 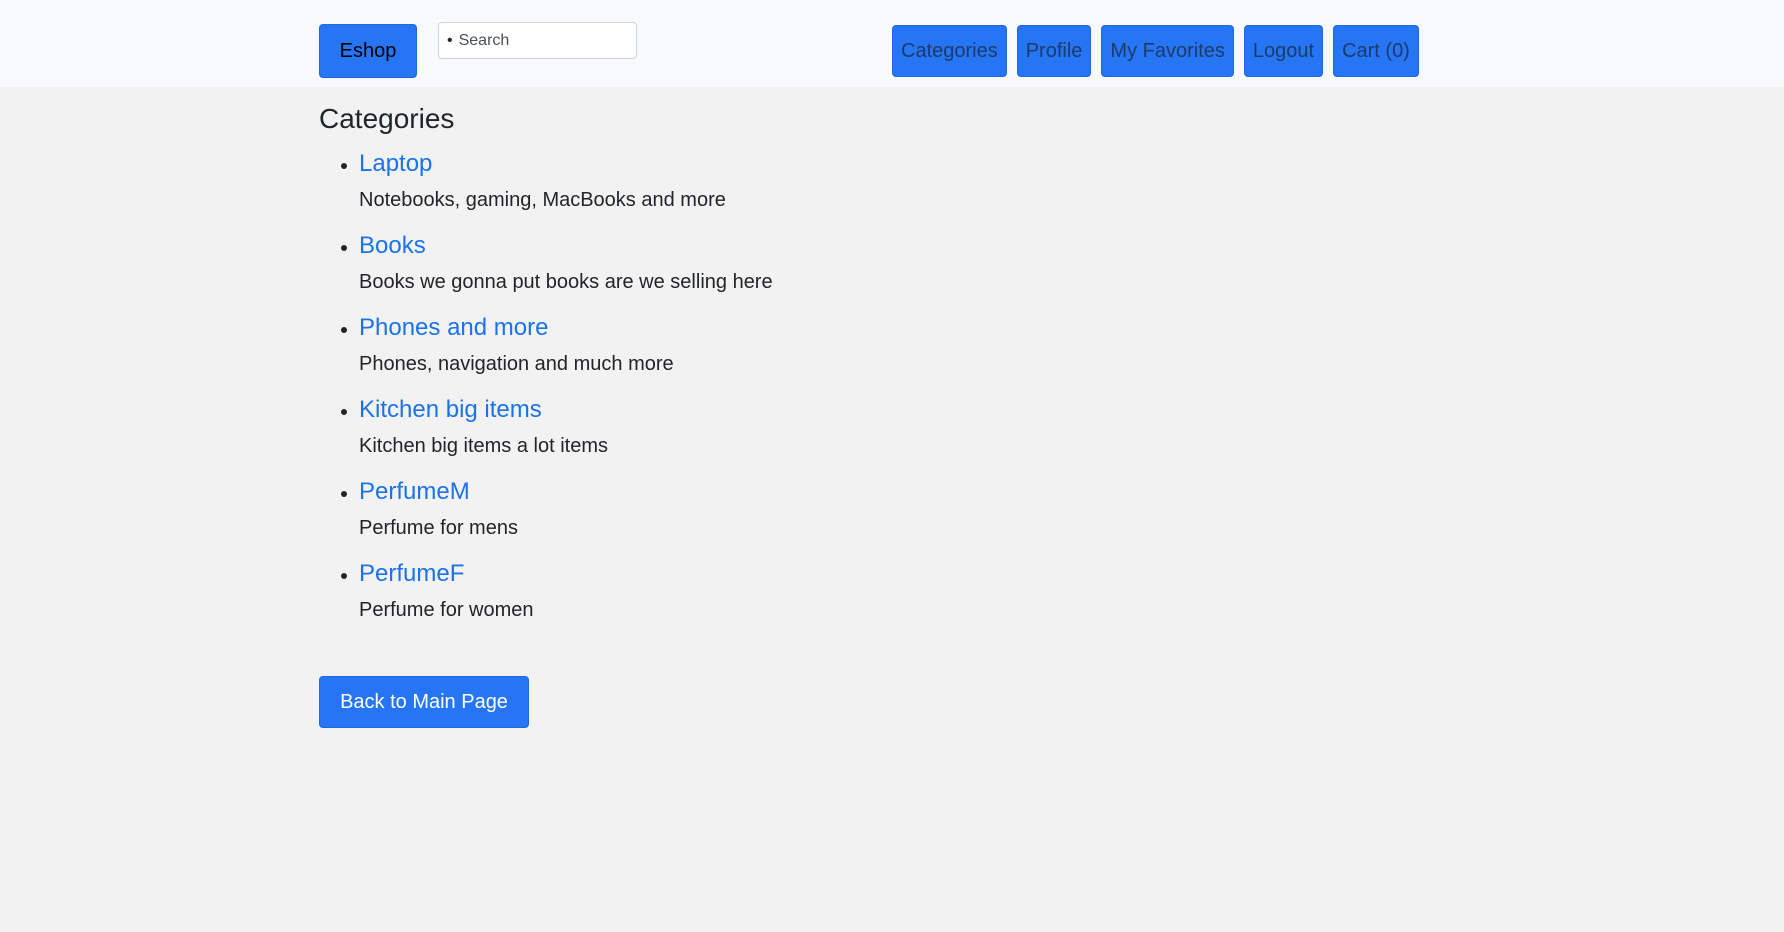 I want to click on category-description: Phones, navigation and much more, so click(x=516, y=364).